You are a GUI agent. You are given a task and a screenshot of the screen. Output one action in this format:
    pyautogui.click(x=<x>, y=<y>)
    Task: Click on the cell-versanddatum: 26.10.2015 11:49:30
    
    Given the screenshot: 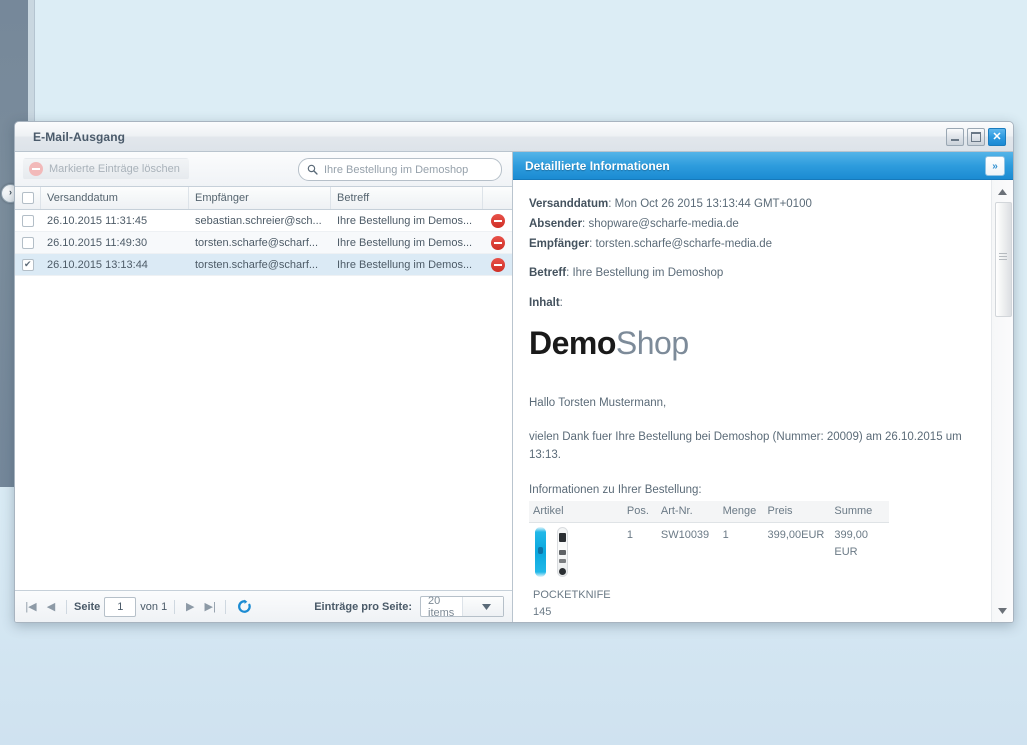 What is the action you would take?
    pyautogui.click(x=97, y=242)
    